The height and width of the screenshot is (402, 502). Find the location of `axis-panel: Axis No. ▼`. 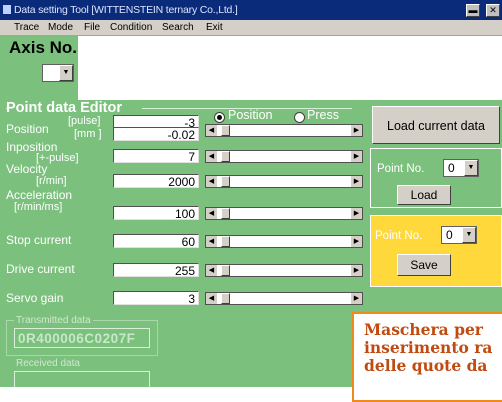

axis-panel: Axis No. ▼ is located at coordinates (42, 68).